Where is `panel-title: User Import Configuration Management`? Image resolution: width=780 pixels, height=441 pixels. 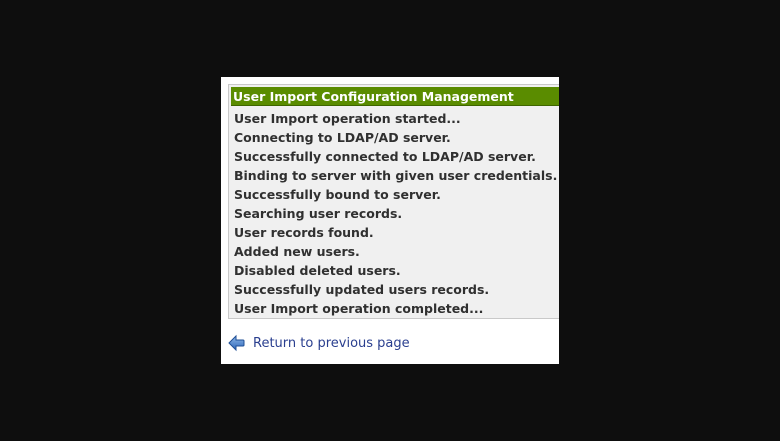
panel-title: User Import Configuration Management is located at coordinates (395, 96).